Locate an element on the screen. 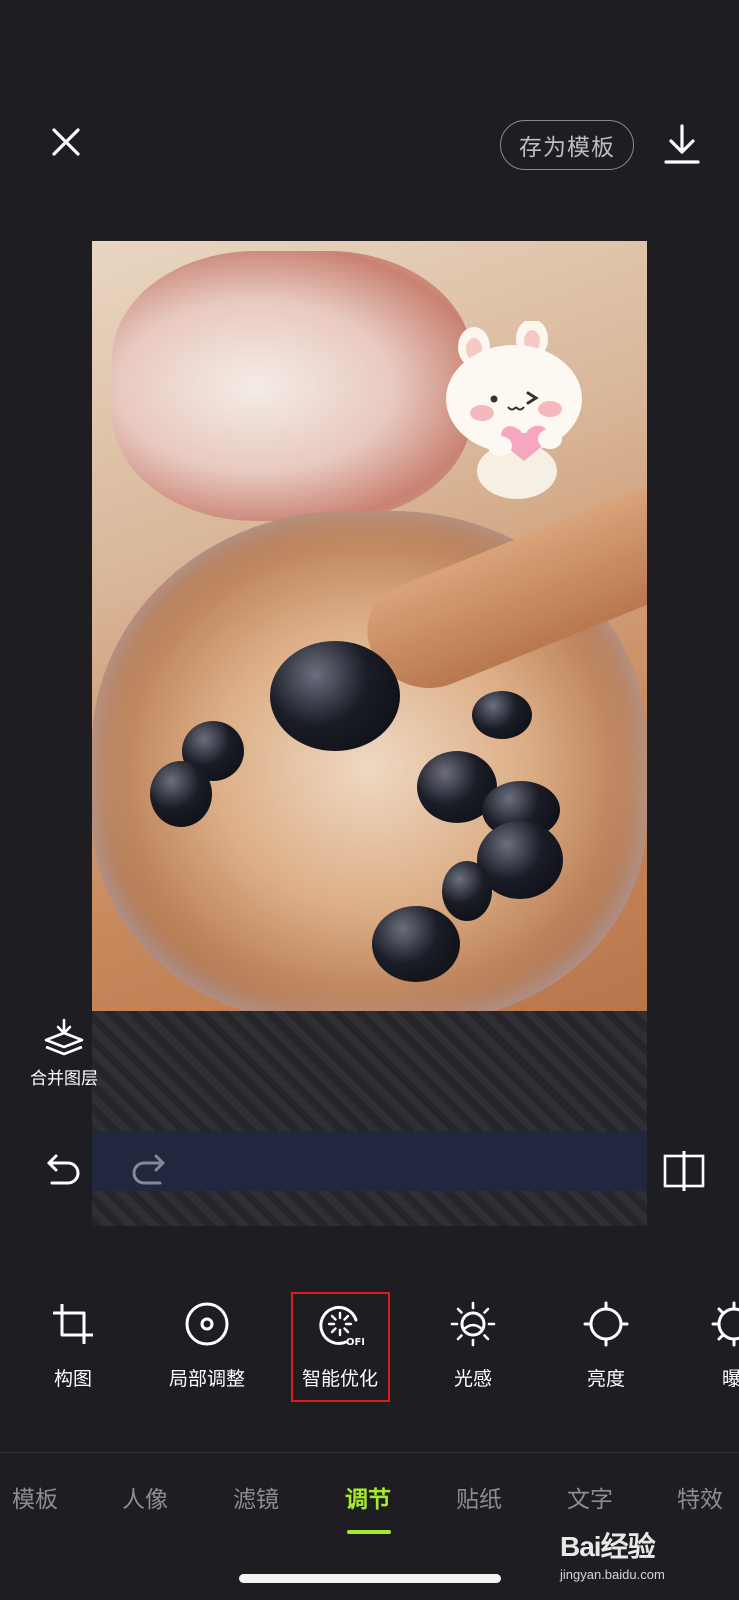  tab-template: 模板 is located at coordinates (35, 1497).